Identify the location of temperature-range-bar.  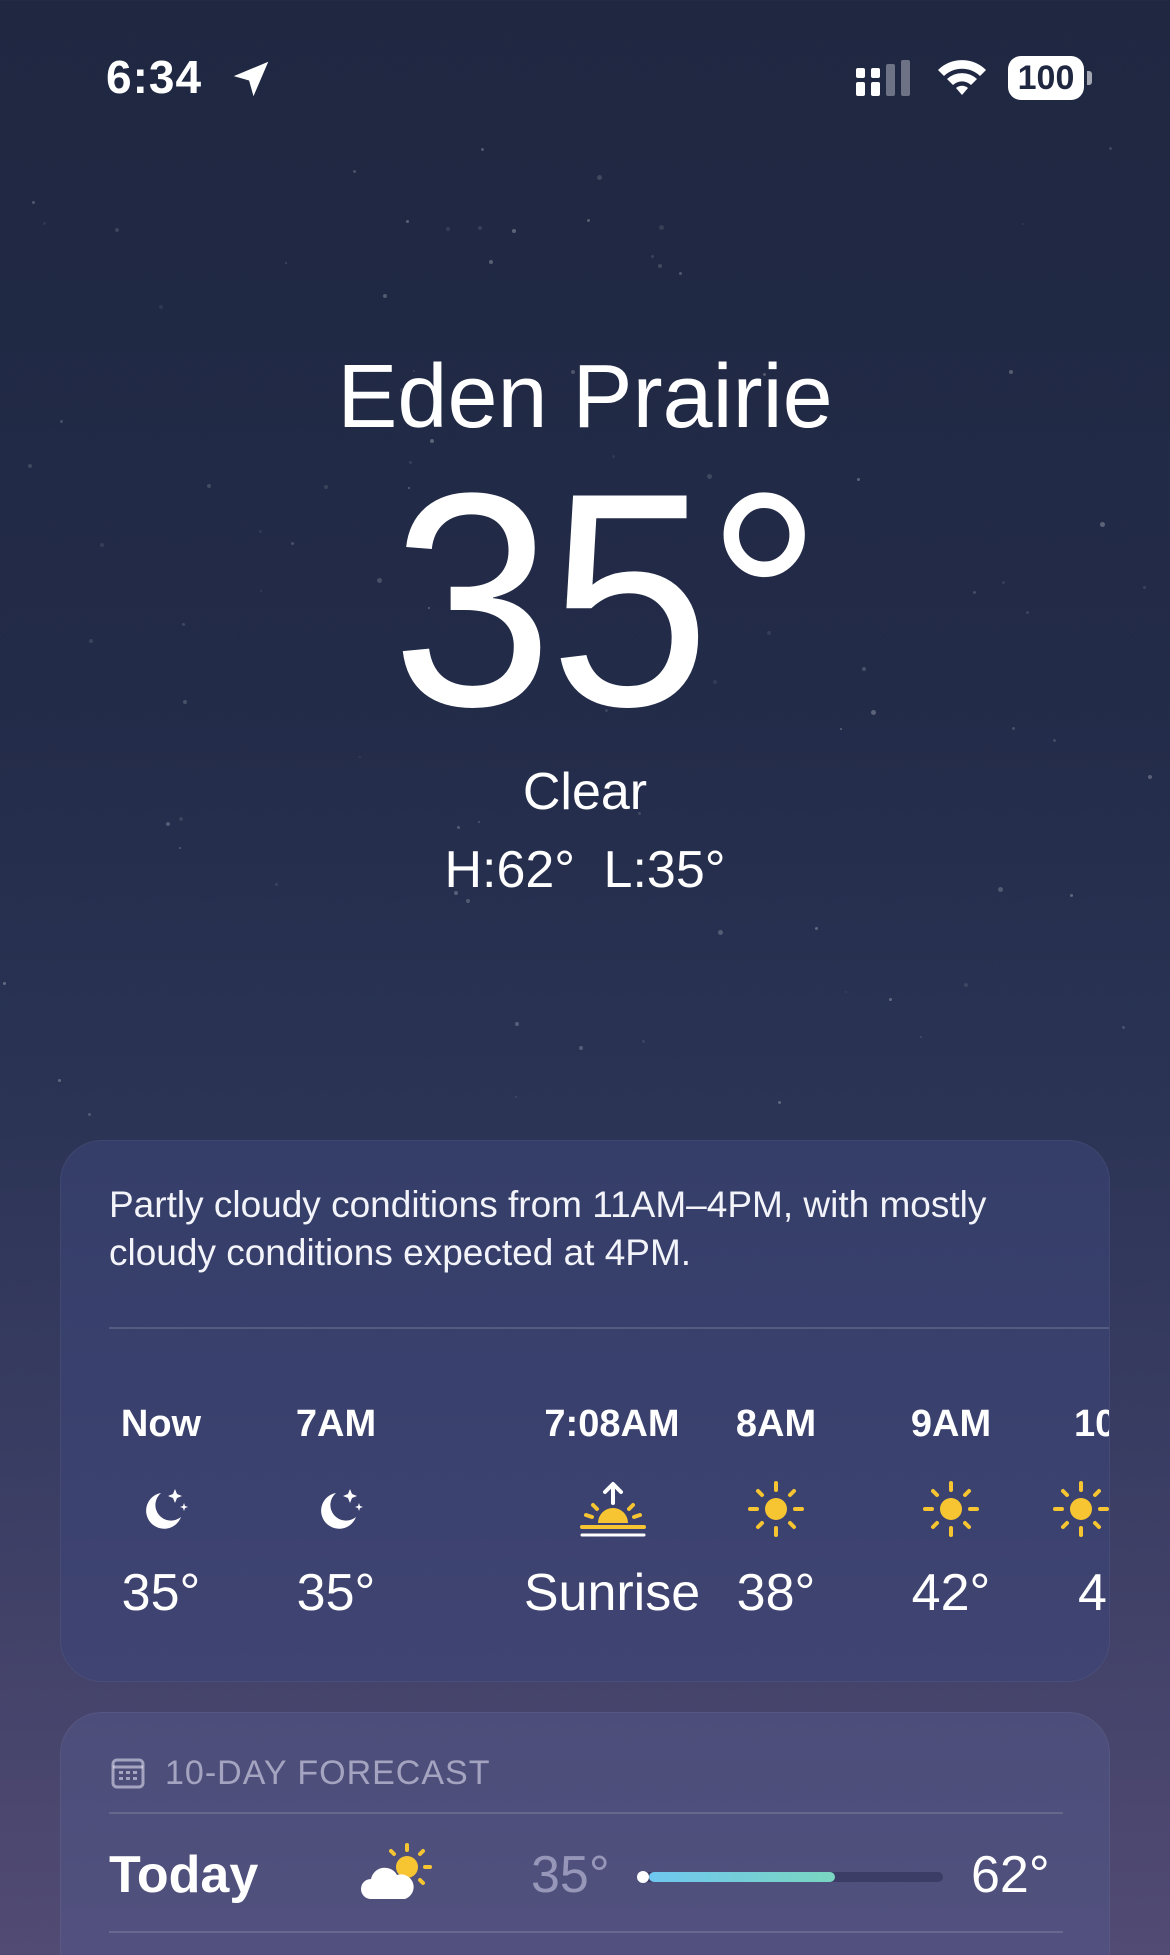
(790, 1877).